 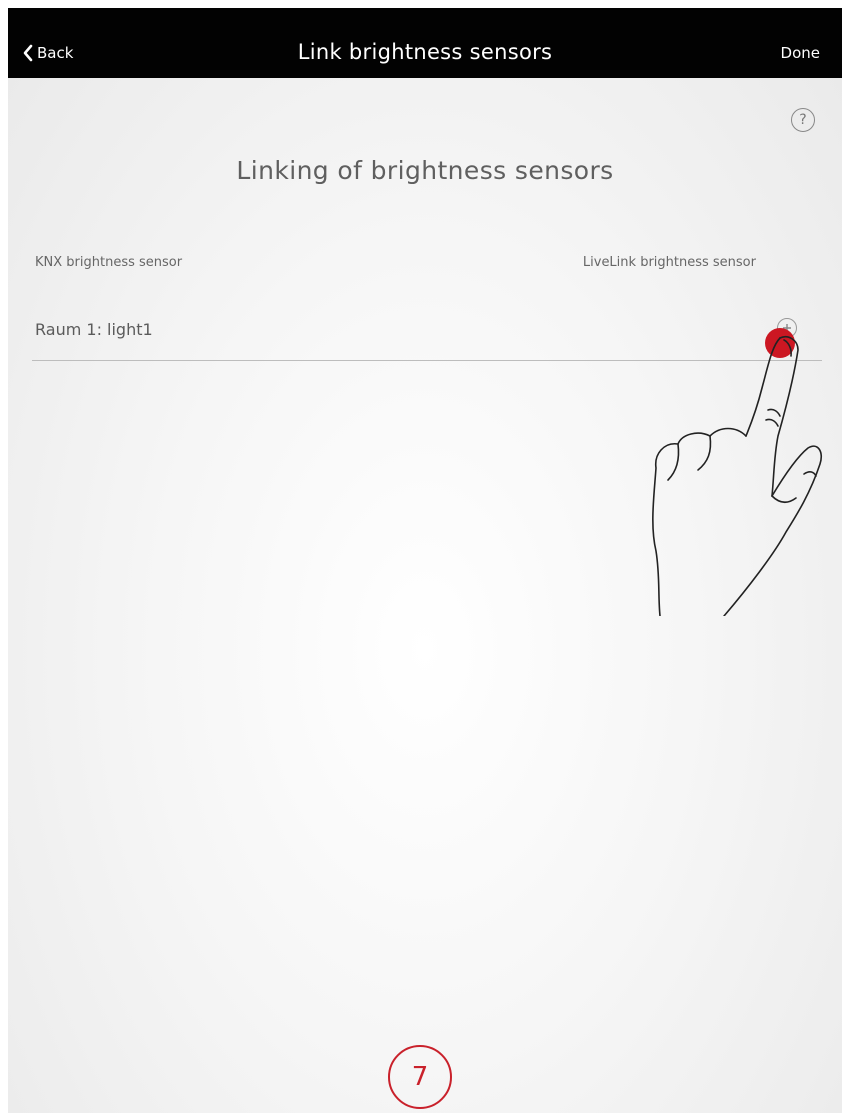 I want to click on pointing-hand-icon, so click(x=737, y=475).